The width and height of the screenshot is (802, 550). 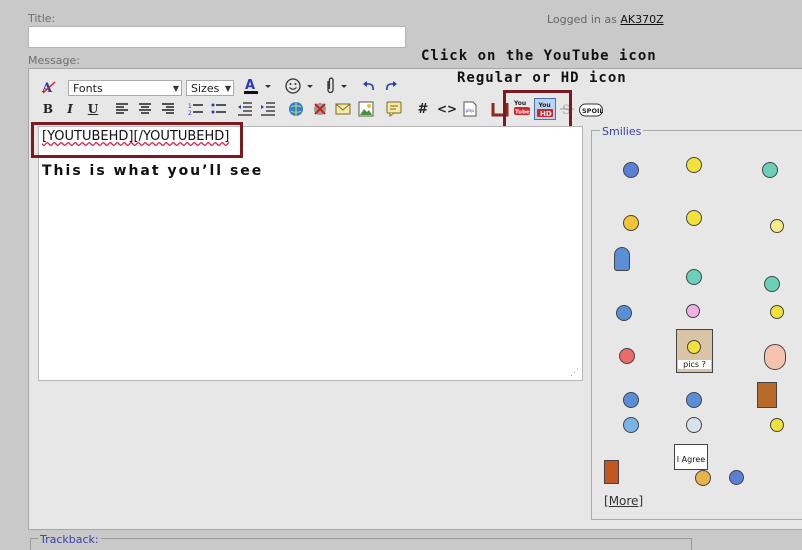 What do you see at coordinates (770, 170) in the screenshot?
I see `smiley-thumbs-icon` at bounding box center [770, 170].